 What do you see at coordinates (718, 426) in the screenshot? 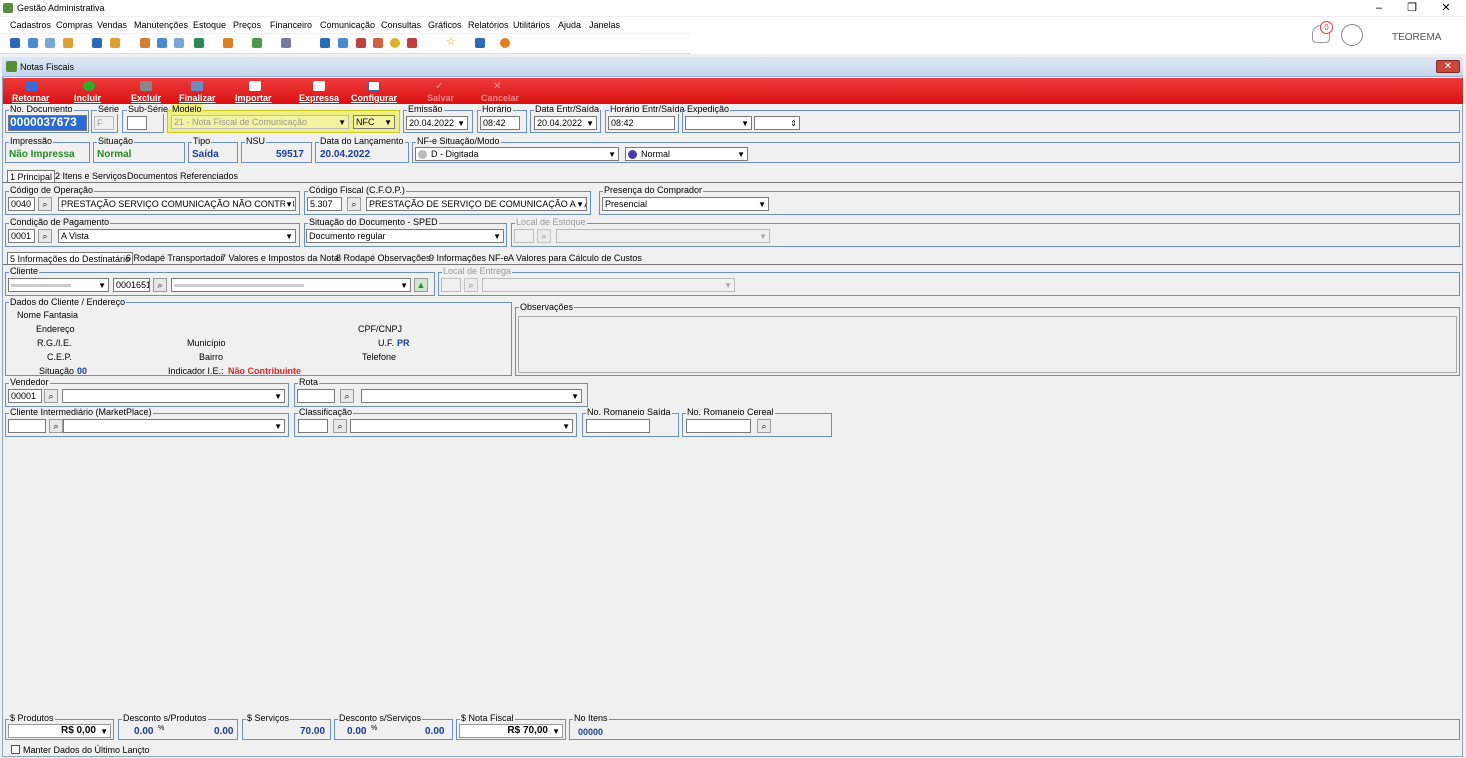
I see `romaneio-cereal-field` at bounding box center [718, 426].